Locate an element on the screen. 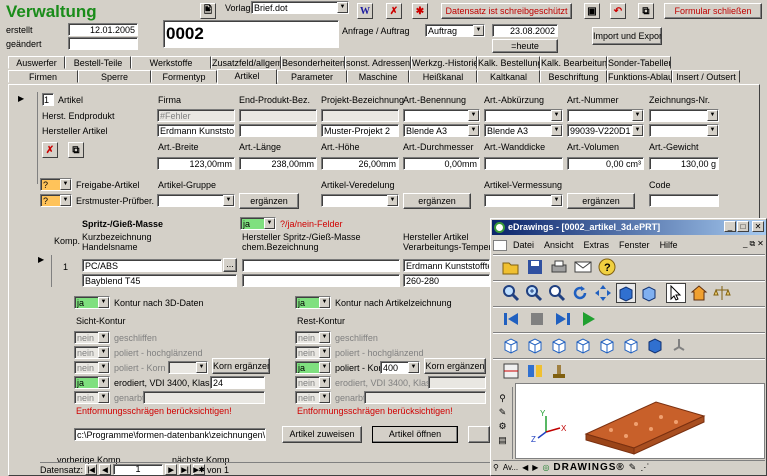  tab-artikel: Artikel is located at coordinates (247, 76).